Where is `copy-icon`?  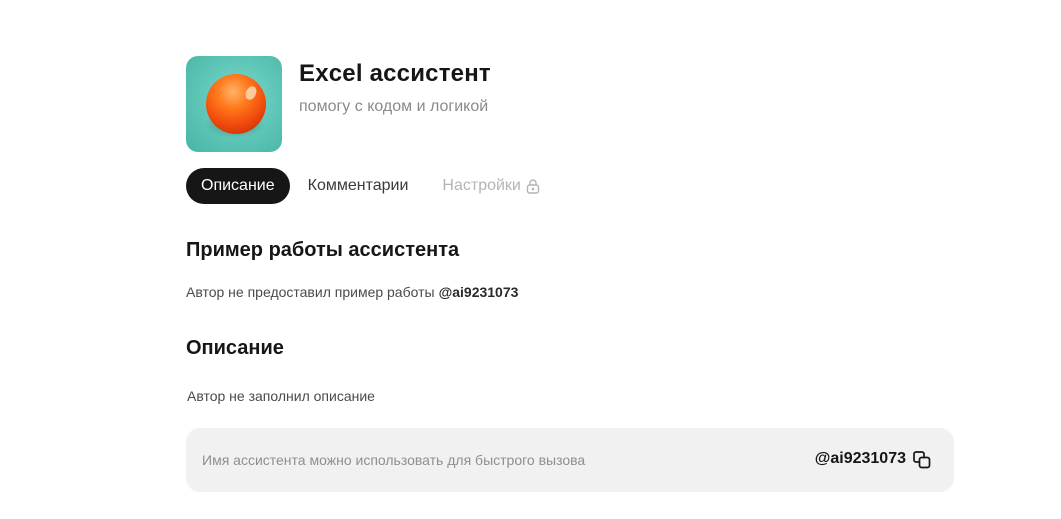
copy-icon is located at coordinates (922, 460).